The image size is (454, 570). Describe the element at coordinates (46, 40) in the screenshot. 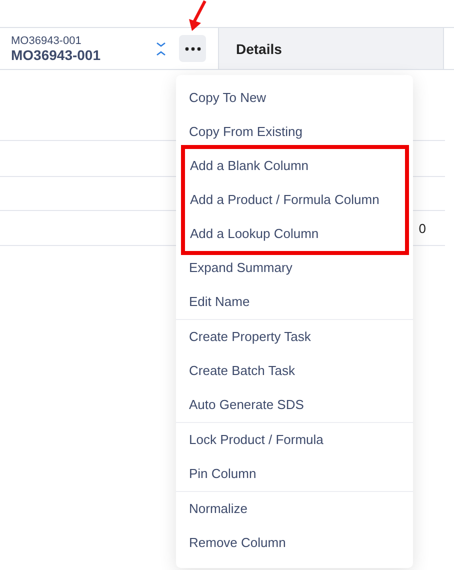

I see `column-subtitle: MO36943-001` at that location.